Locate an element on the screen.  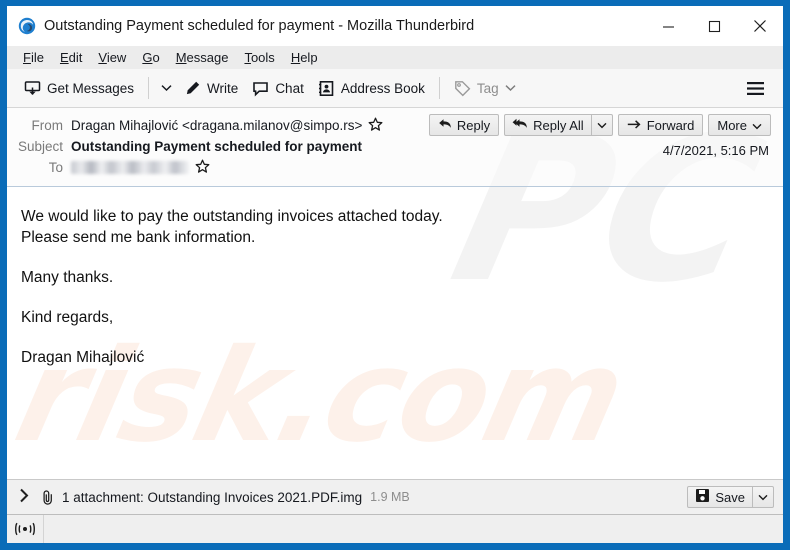
tag-chevron-down-icon is located at coordinates (510, 88).